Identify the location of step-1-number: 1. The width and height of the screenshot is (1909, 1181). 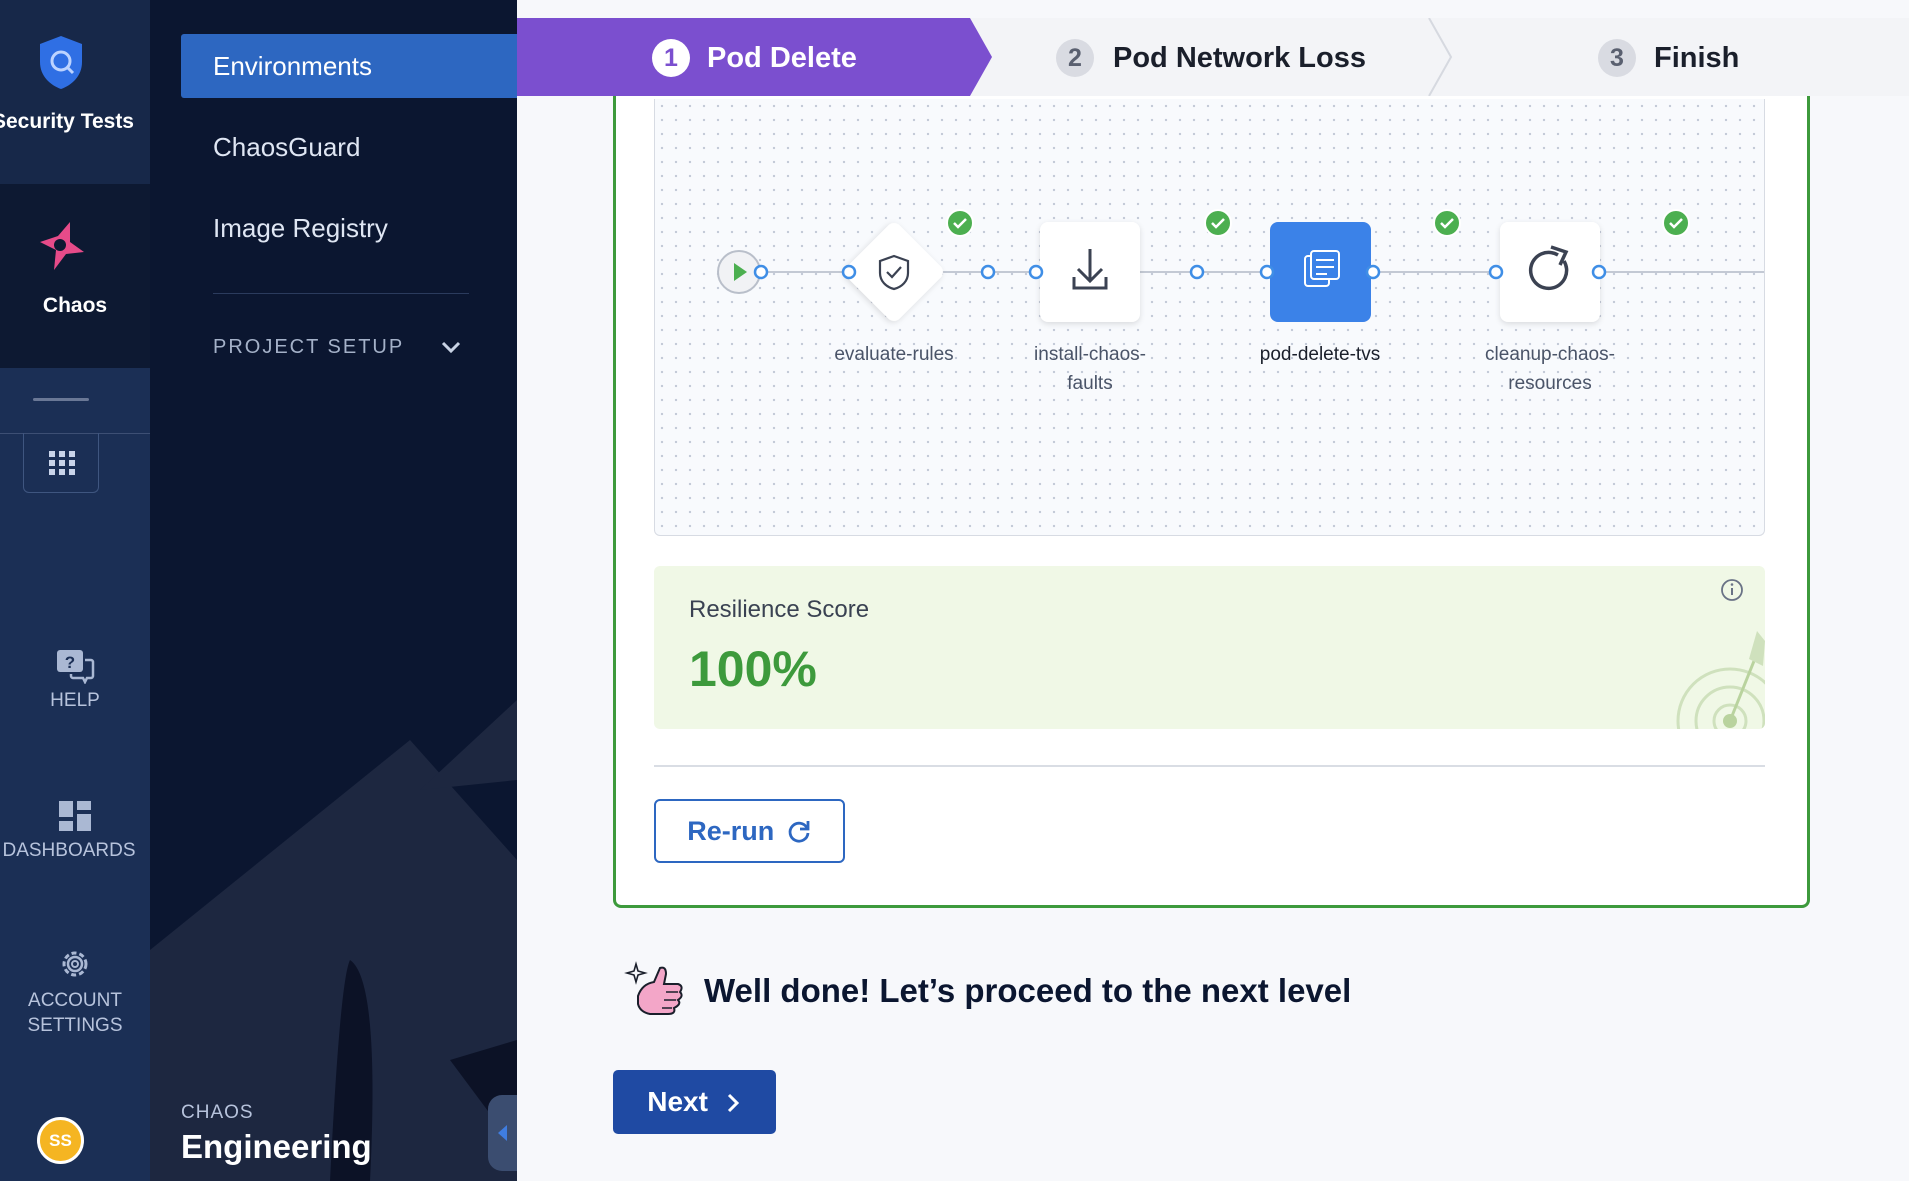
(671, 58).